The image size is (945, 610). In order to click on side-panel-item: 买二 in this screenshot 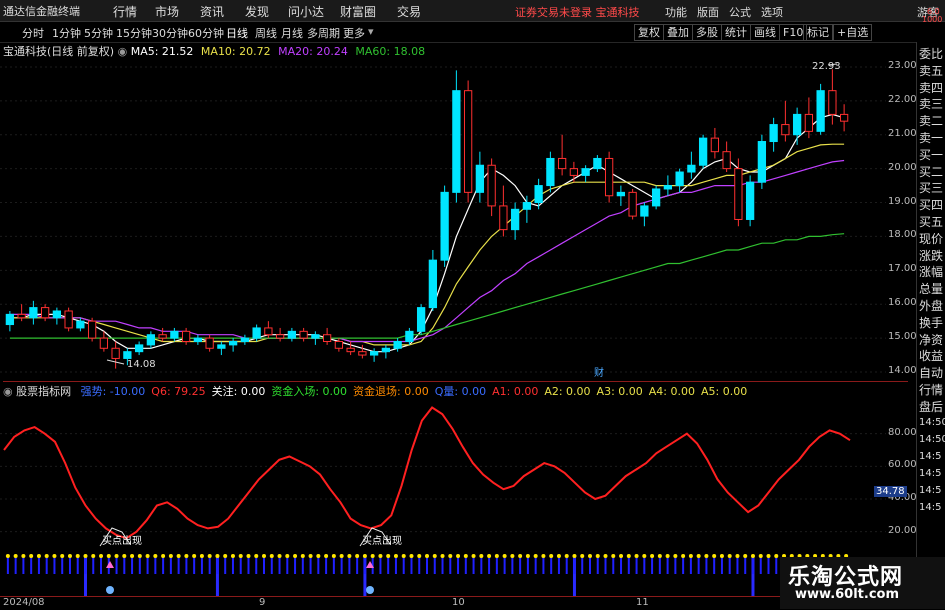, I will do `click(931, 171)`.